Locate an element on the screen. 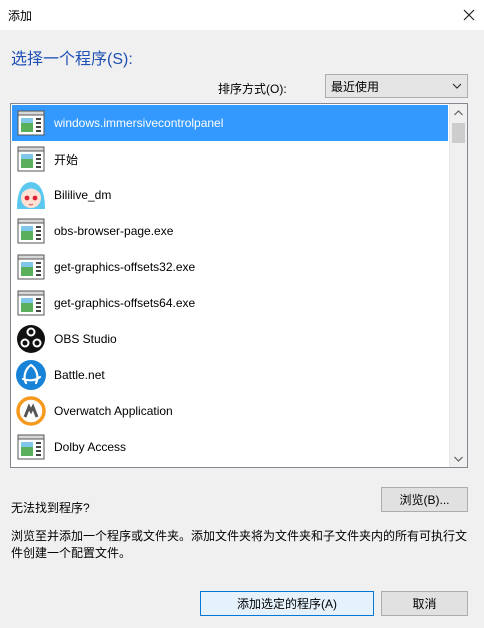 The width and height of the screenshot is (484, 628). chevron-down-icon is located at coordinates (457, 86).